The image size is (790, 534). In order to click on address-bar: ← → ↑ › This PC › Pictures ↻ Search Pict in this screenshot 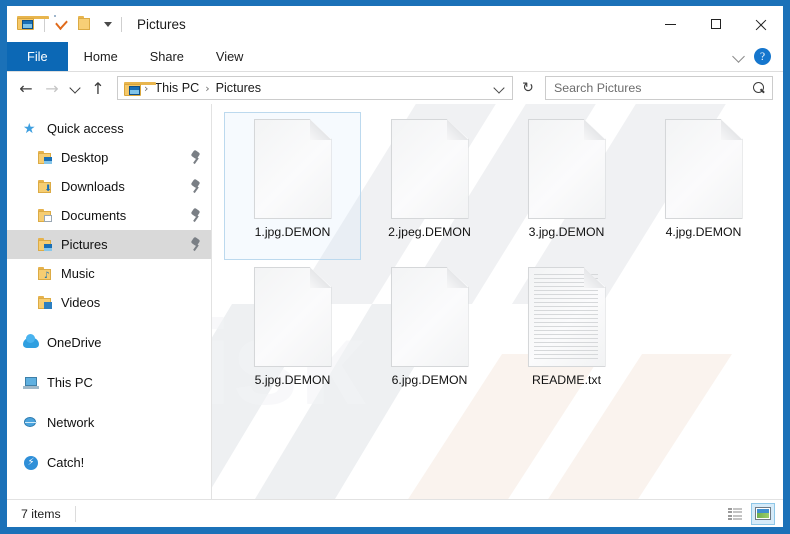, I will do `click(395, 88)`.